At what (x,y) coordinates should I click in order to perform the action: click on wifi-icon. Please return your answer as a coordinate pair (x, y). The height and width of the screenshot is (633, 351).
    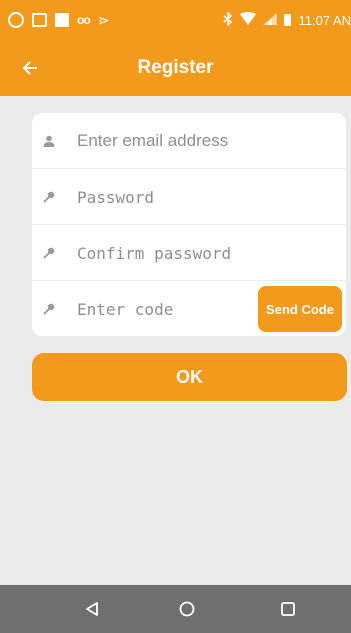
    Looking at the image, I should click on (248, 20).